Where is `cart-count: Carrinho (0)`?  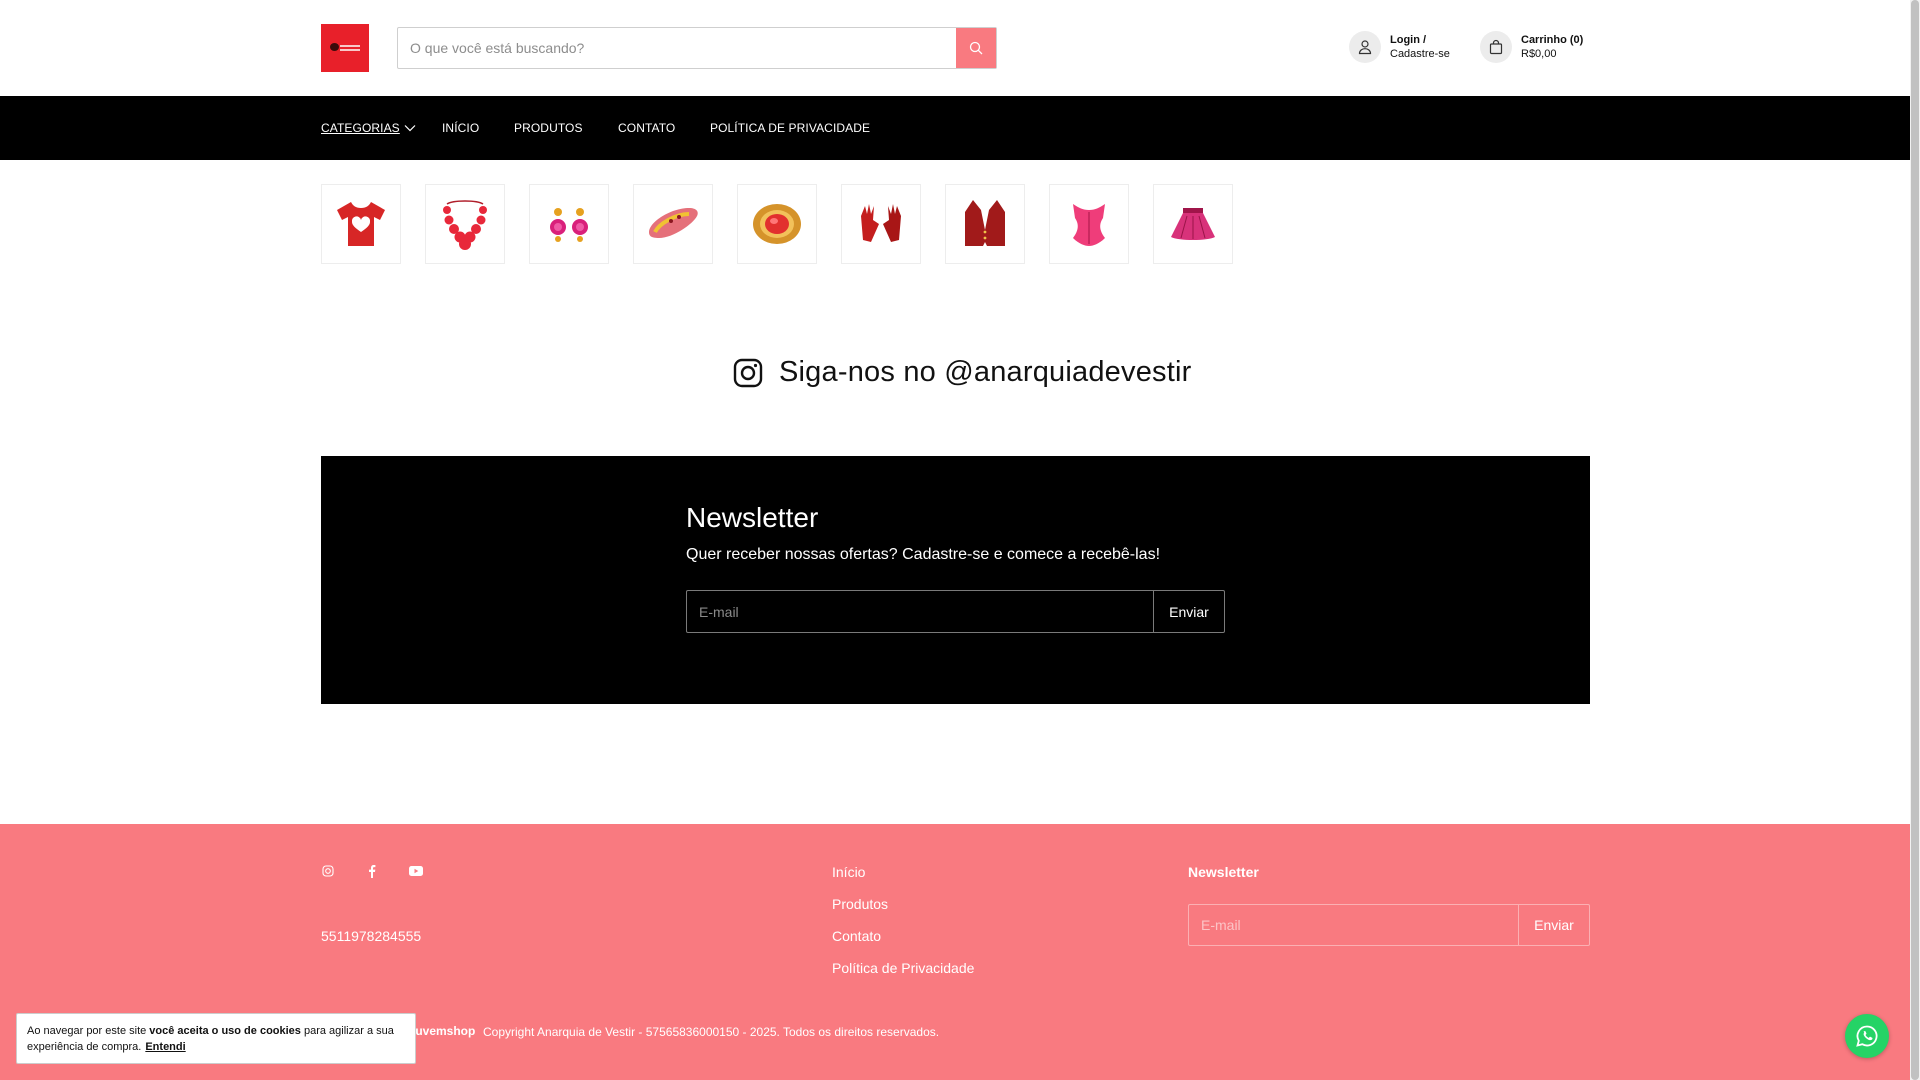 cart-count: Carrinho (0) is located at coordinates (1552, 40).